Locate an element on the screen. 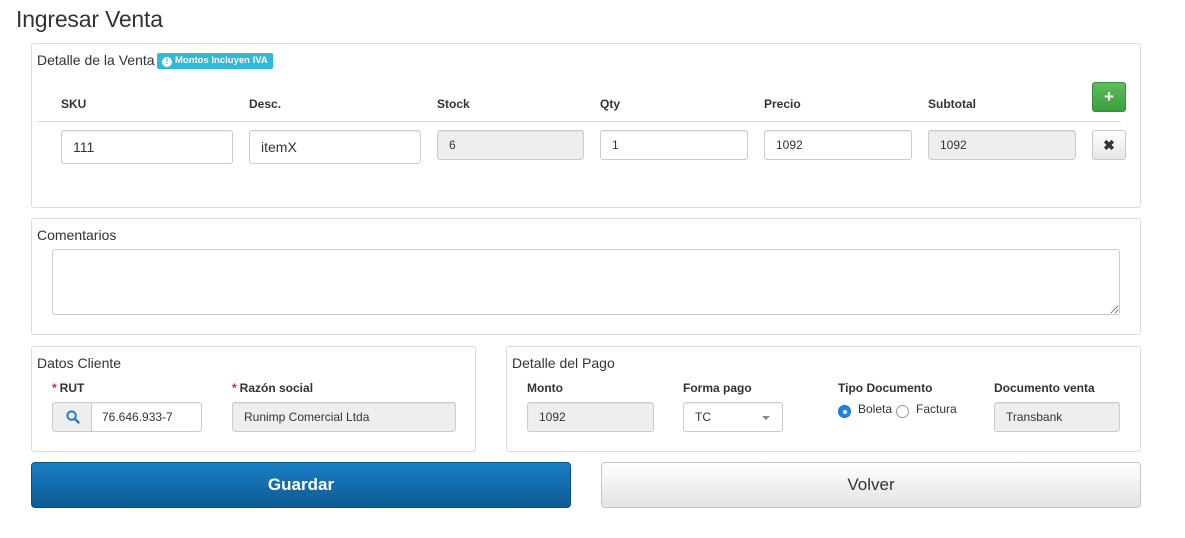 This screenshot has height=538, width=1185. iva-badge-label: Montos Incluyen IVA is located at coordinates (221, 60).